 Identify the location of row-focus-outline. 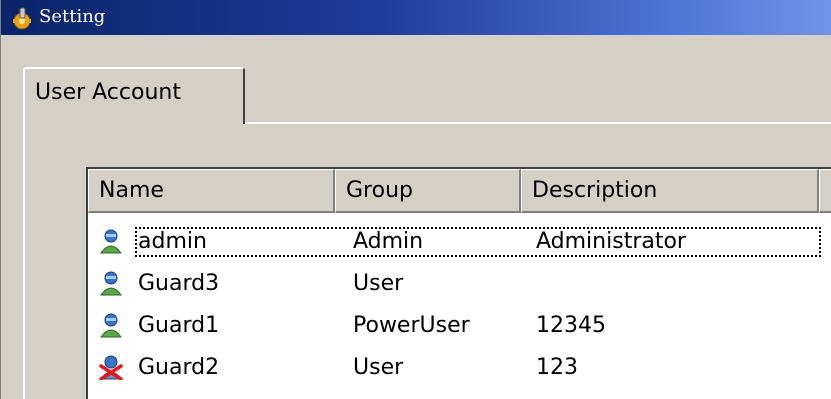
(478, 242).